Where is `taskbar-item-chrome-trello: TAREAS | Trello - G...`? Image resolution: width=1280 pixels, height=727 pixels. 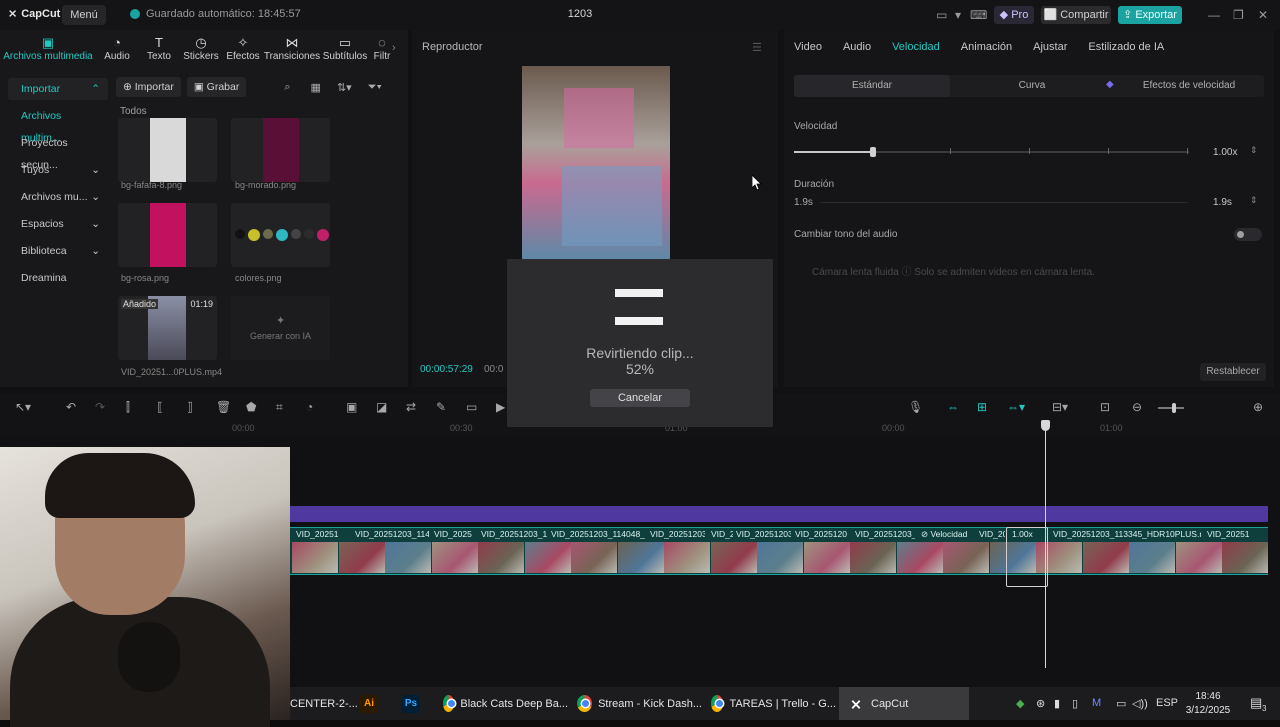
taskbar-item-chrome-trello: TAREAS | Trello - G... is located at coordinates (773, 703).